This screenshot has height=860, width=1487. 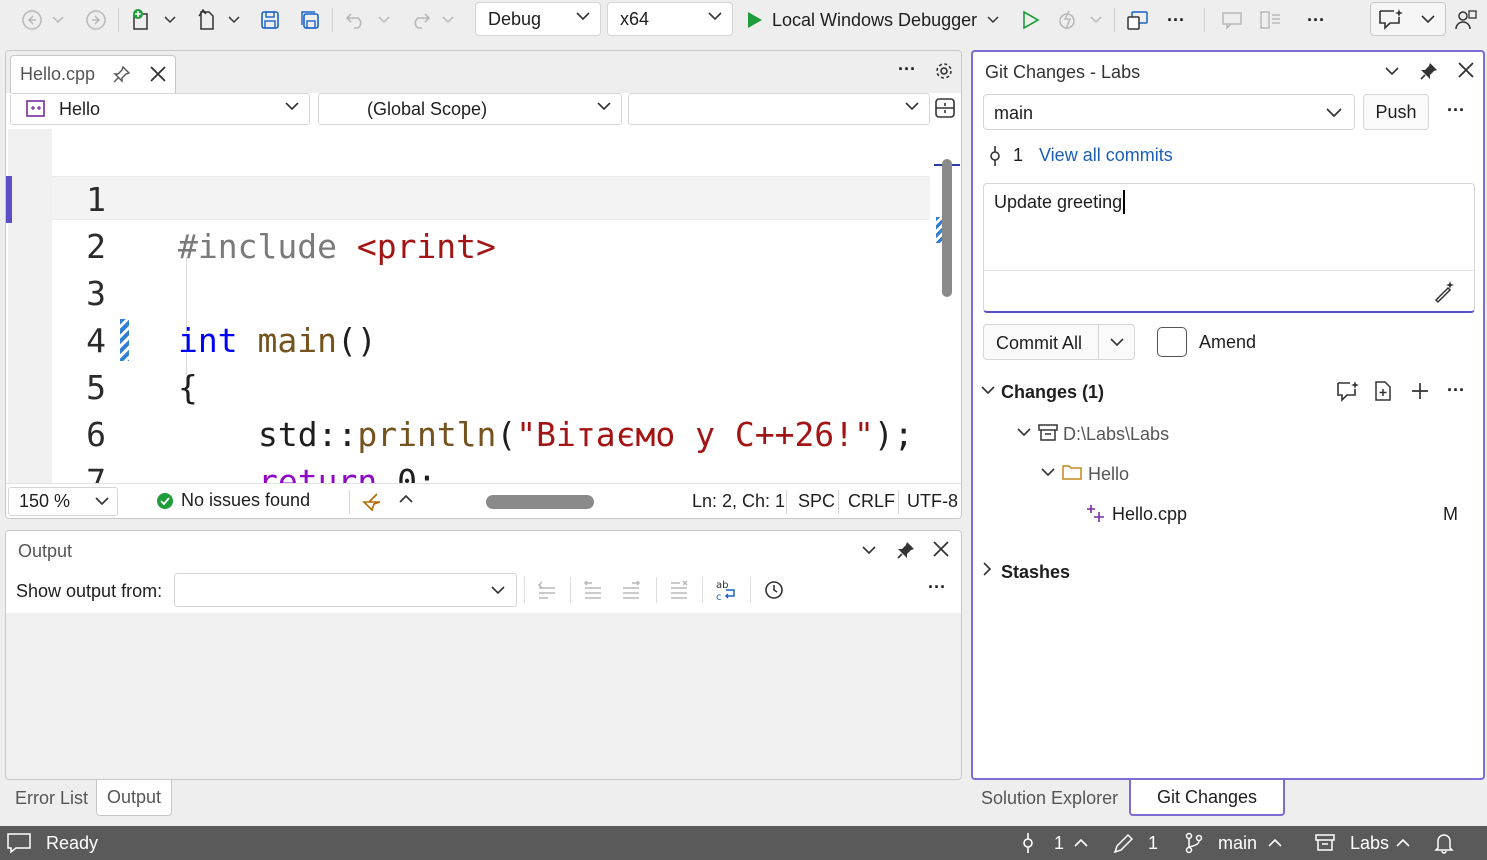 I want to click on commit-all-label: Commit All, so click(x=1039, y=343).